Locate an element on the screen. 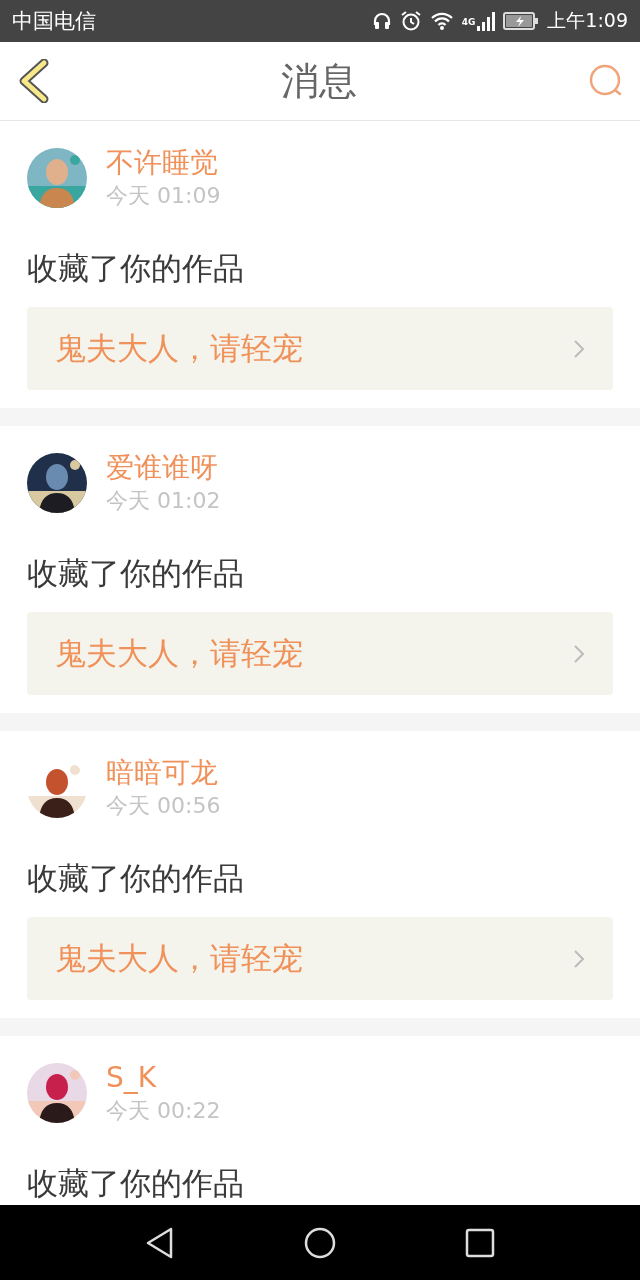 The height and width of the screenshot is (1280, 640). back-icon is located at coordinates (34, 81).